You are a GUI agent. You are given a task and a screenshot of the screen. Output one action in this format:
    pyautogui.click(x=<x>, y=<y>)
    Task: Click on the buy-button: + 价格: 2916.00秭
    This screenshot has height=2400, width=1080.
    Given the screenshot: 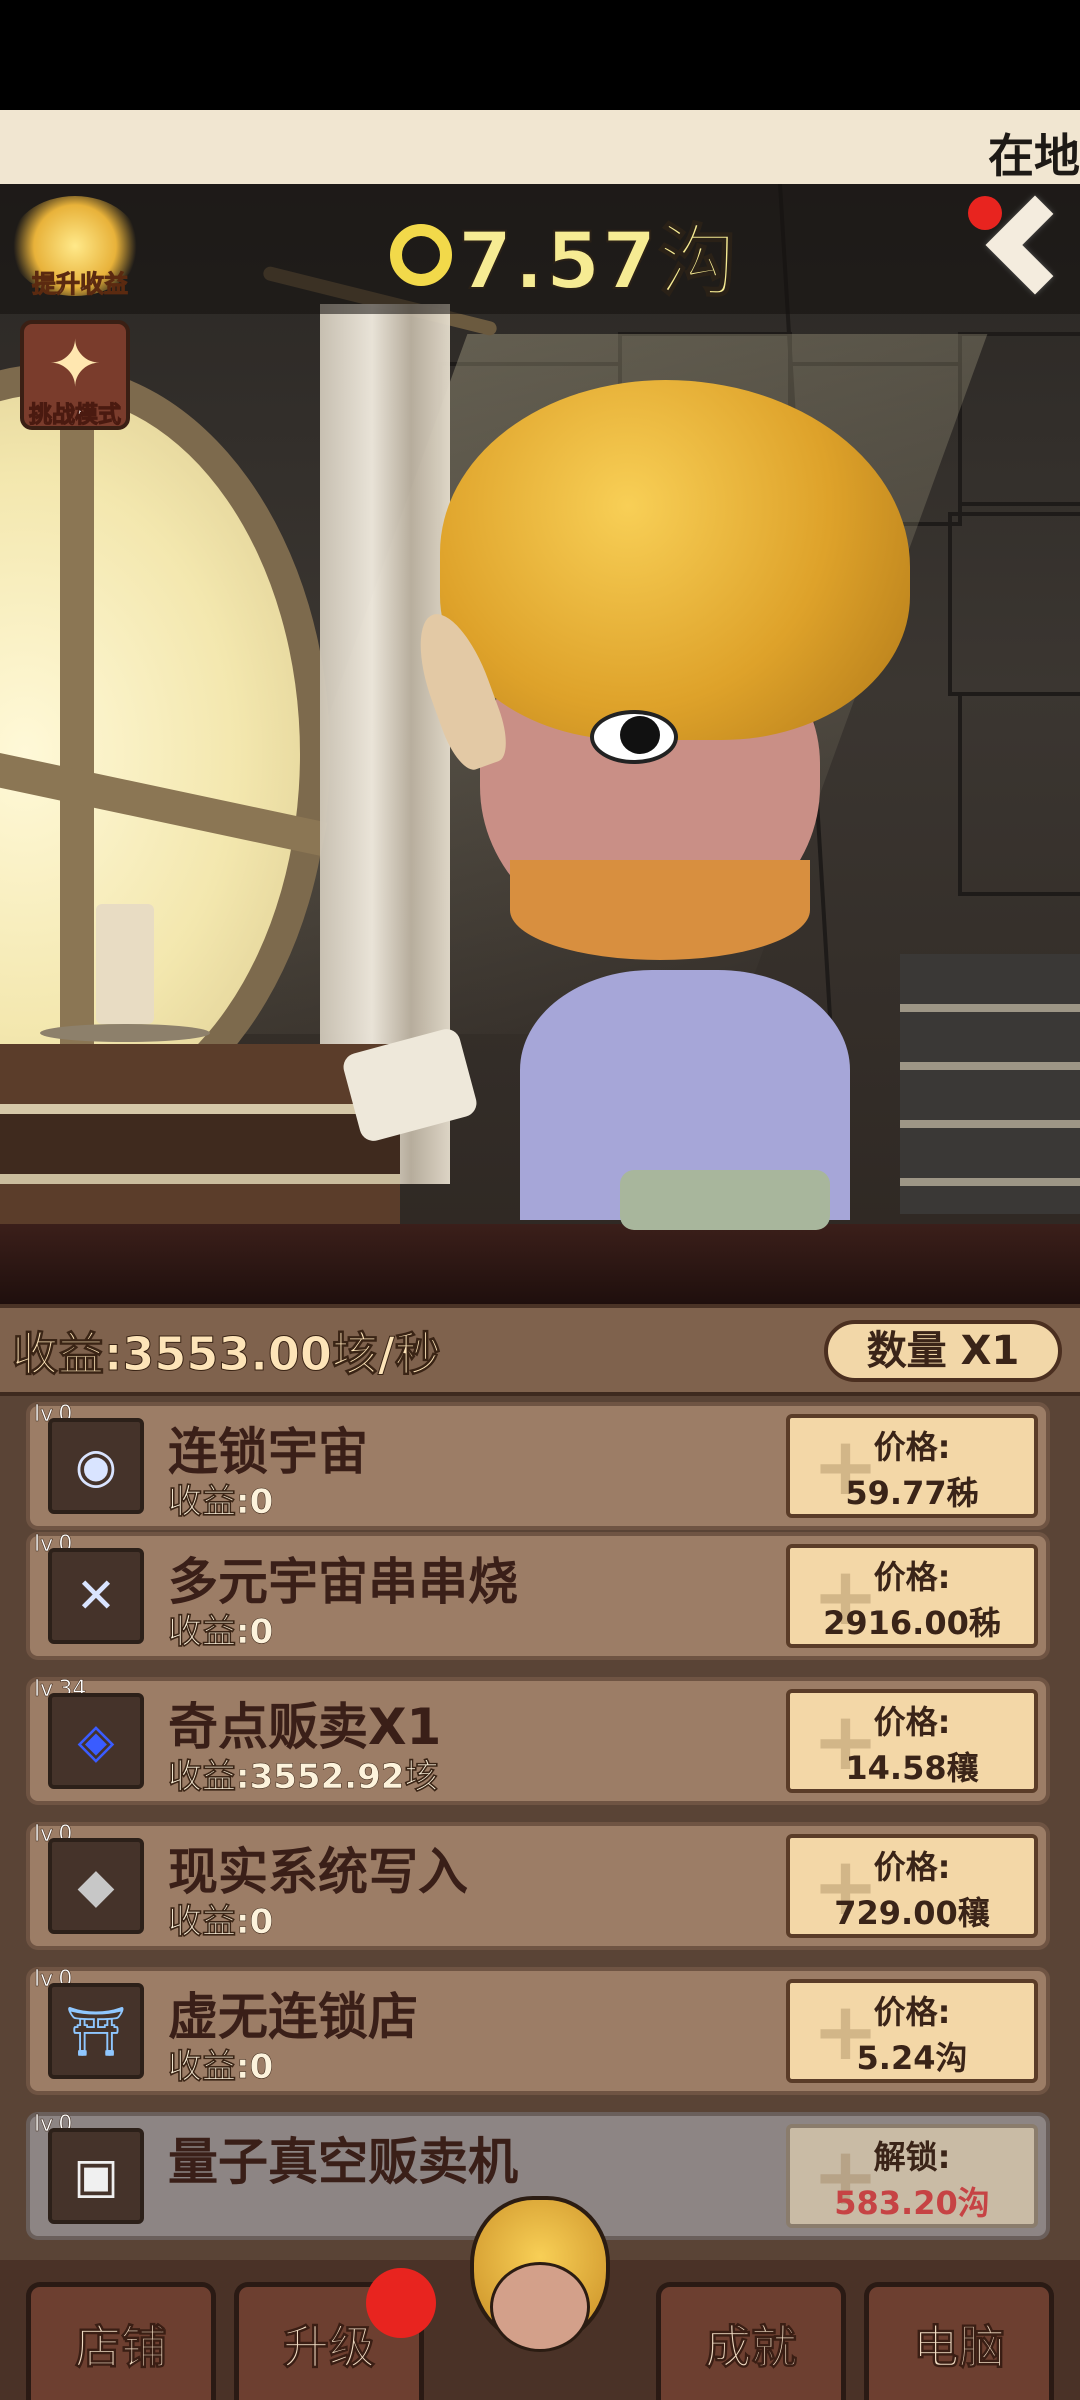 What is the action you would take?
    pyautogui.click(x=912, y=1596)
    